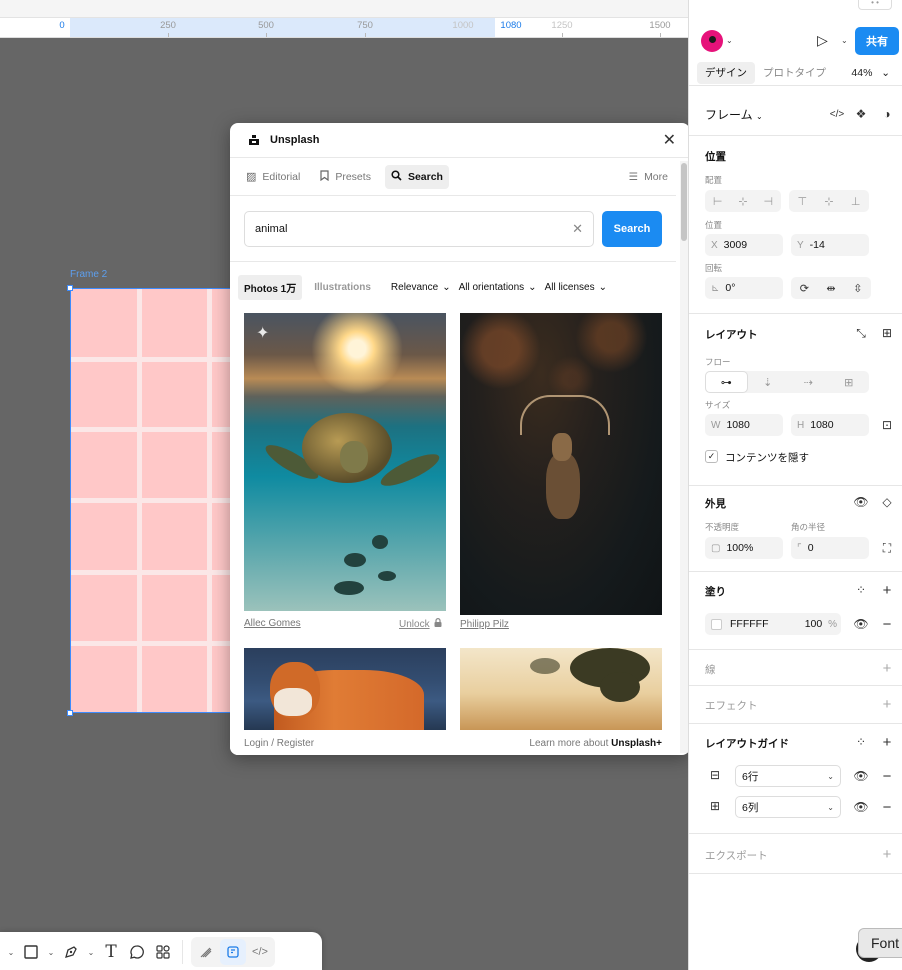  I want to click on photo-fox, so click(345, 689).